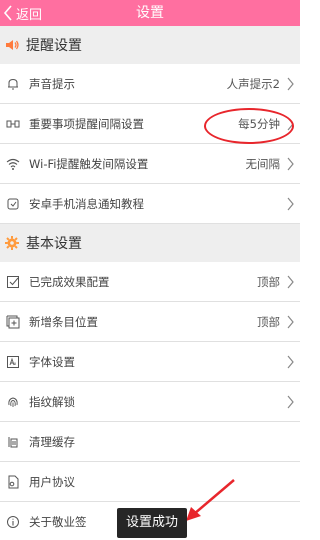  What do you see at coordinates (54, 46) in the screenshot?
I see `section-reminder-title: 提醒设置` at bounding box center [54, 46].